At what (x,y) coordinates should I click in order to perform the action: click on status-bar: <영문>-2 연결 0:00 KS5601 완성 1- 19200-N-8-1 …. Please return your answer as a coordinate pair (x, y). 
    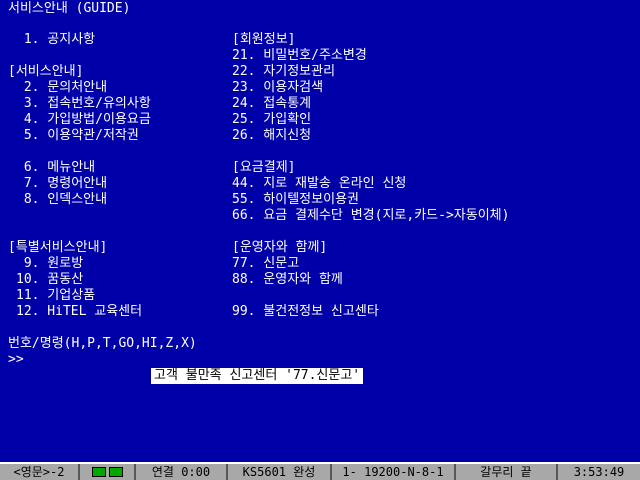
    Looking at the image, I should click on (320, 471).